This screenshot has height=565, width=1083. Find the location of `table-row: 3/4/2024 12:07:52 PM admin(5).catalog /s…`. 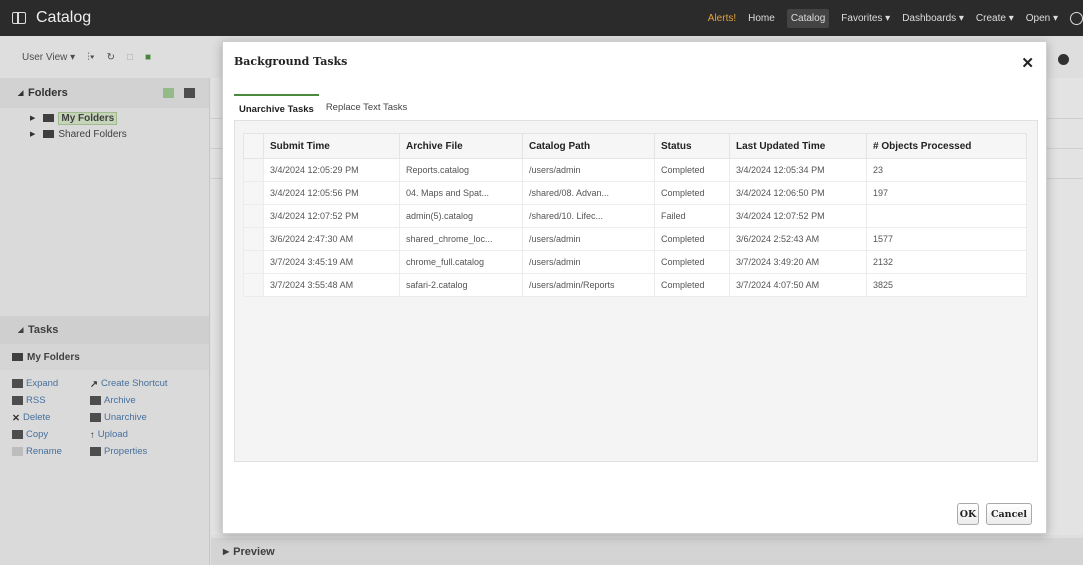

table-row: 3/4/2024 12:07:52 PM admin(5).catalog /s… is located at coordinates (635, 216).